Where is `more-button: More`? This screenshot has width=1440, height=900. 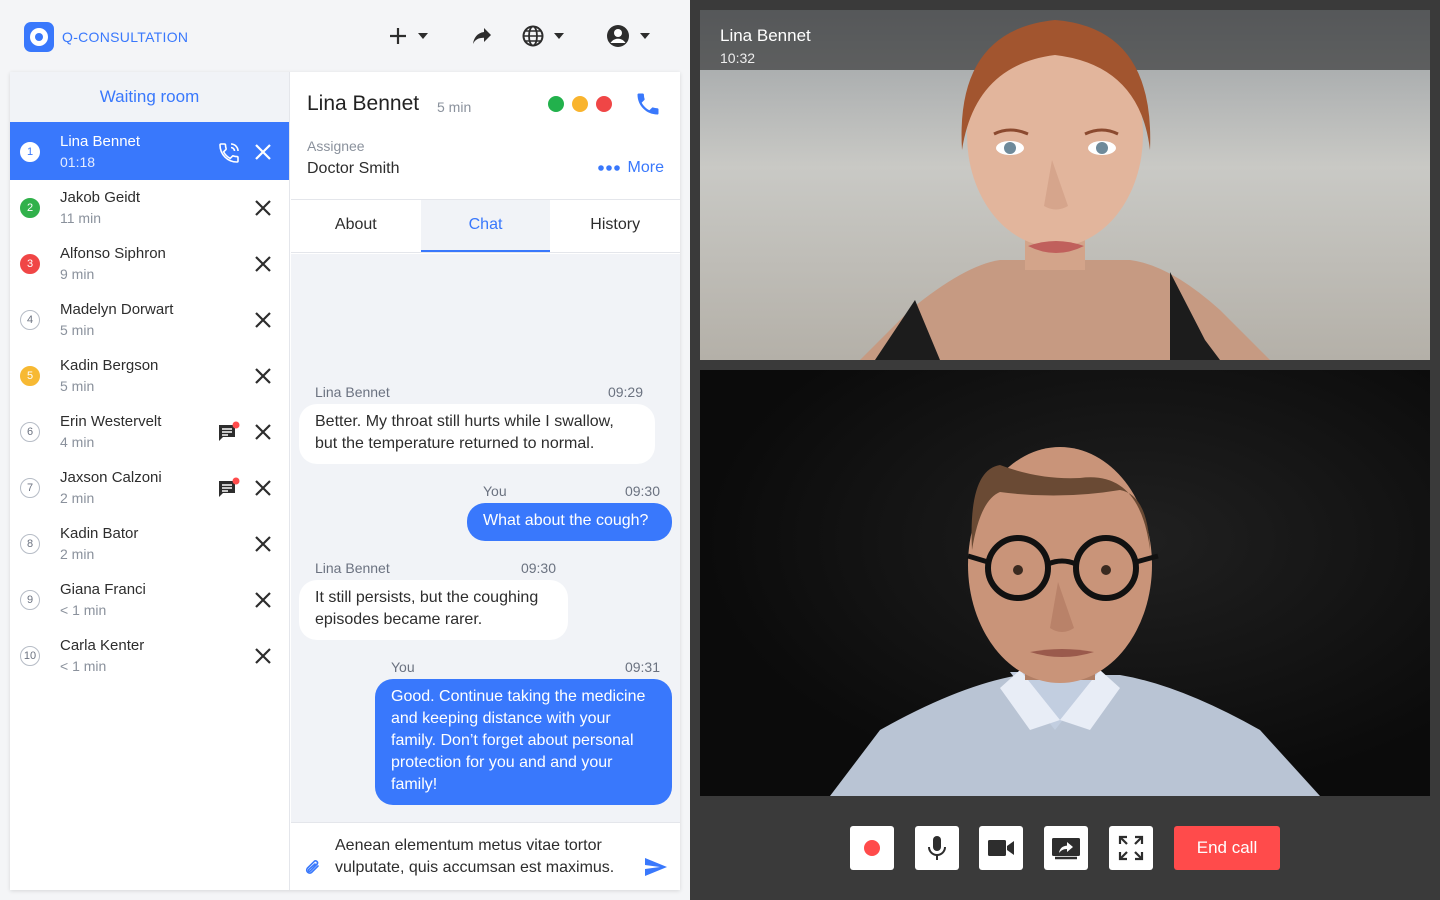
more-button: More is located at coordinates (630, 168).